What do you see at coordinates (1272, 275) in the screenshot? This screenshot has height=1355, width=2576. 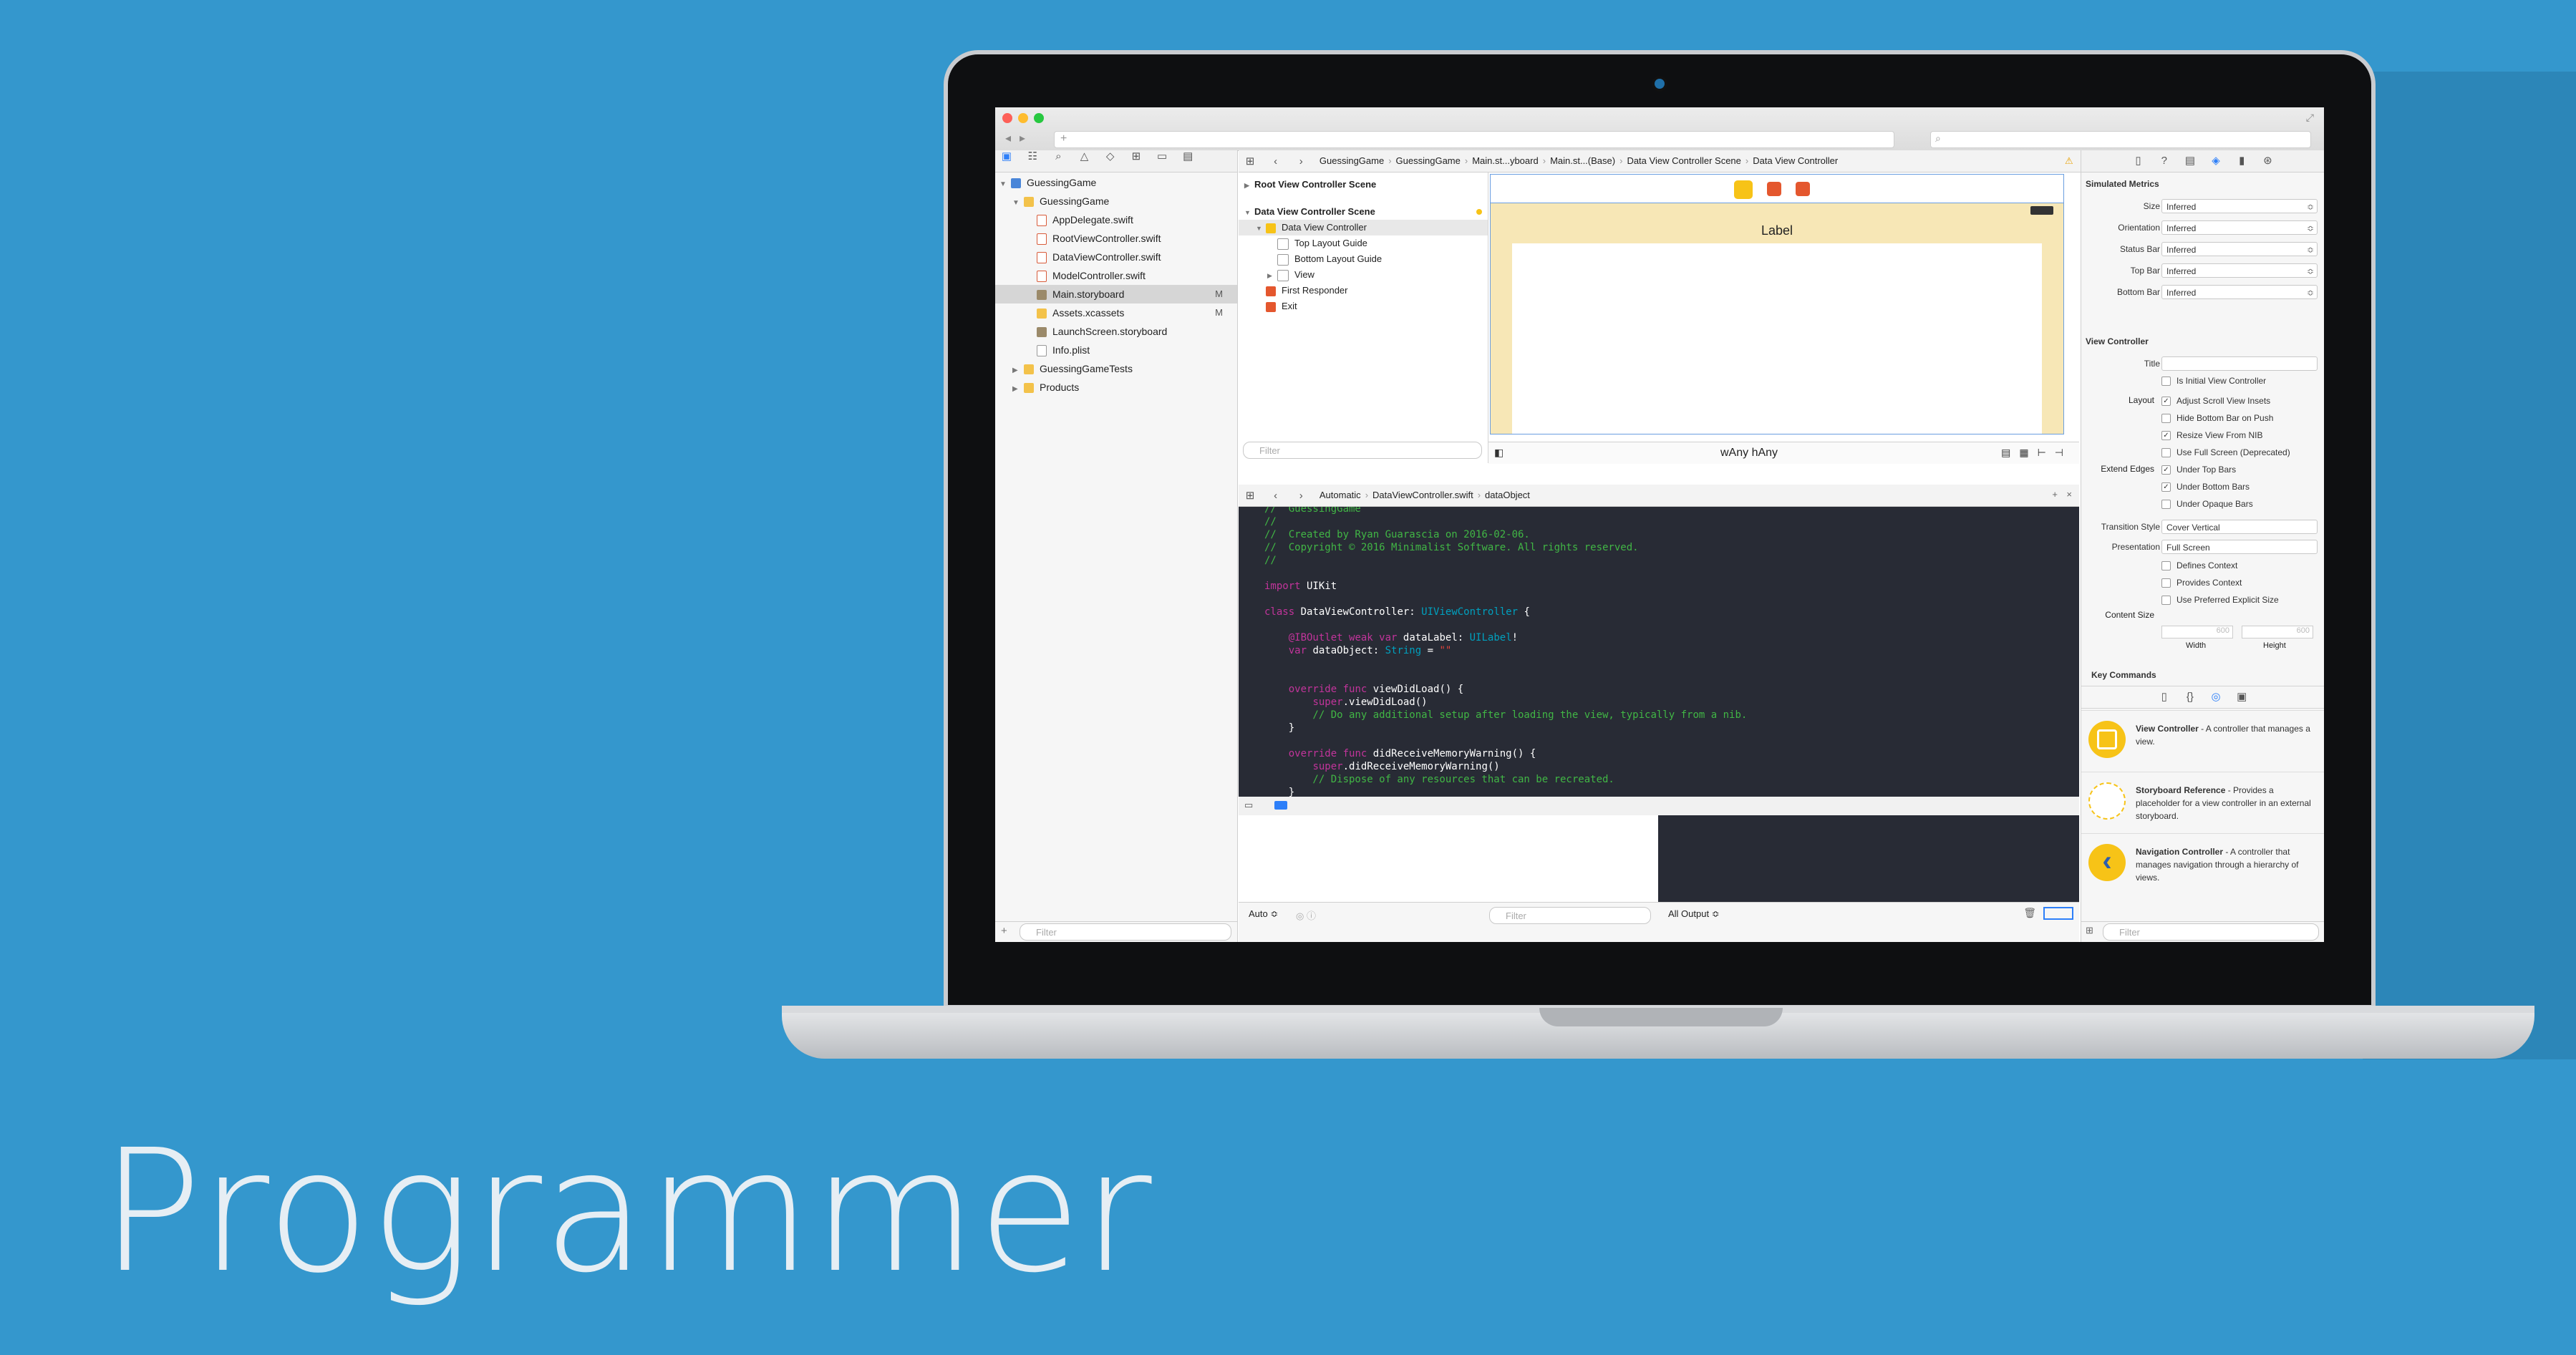 I see `disclosure-icon: ▶` at bounding box center [1272, 275].